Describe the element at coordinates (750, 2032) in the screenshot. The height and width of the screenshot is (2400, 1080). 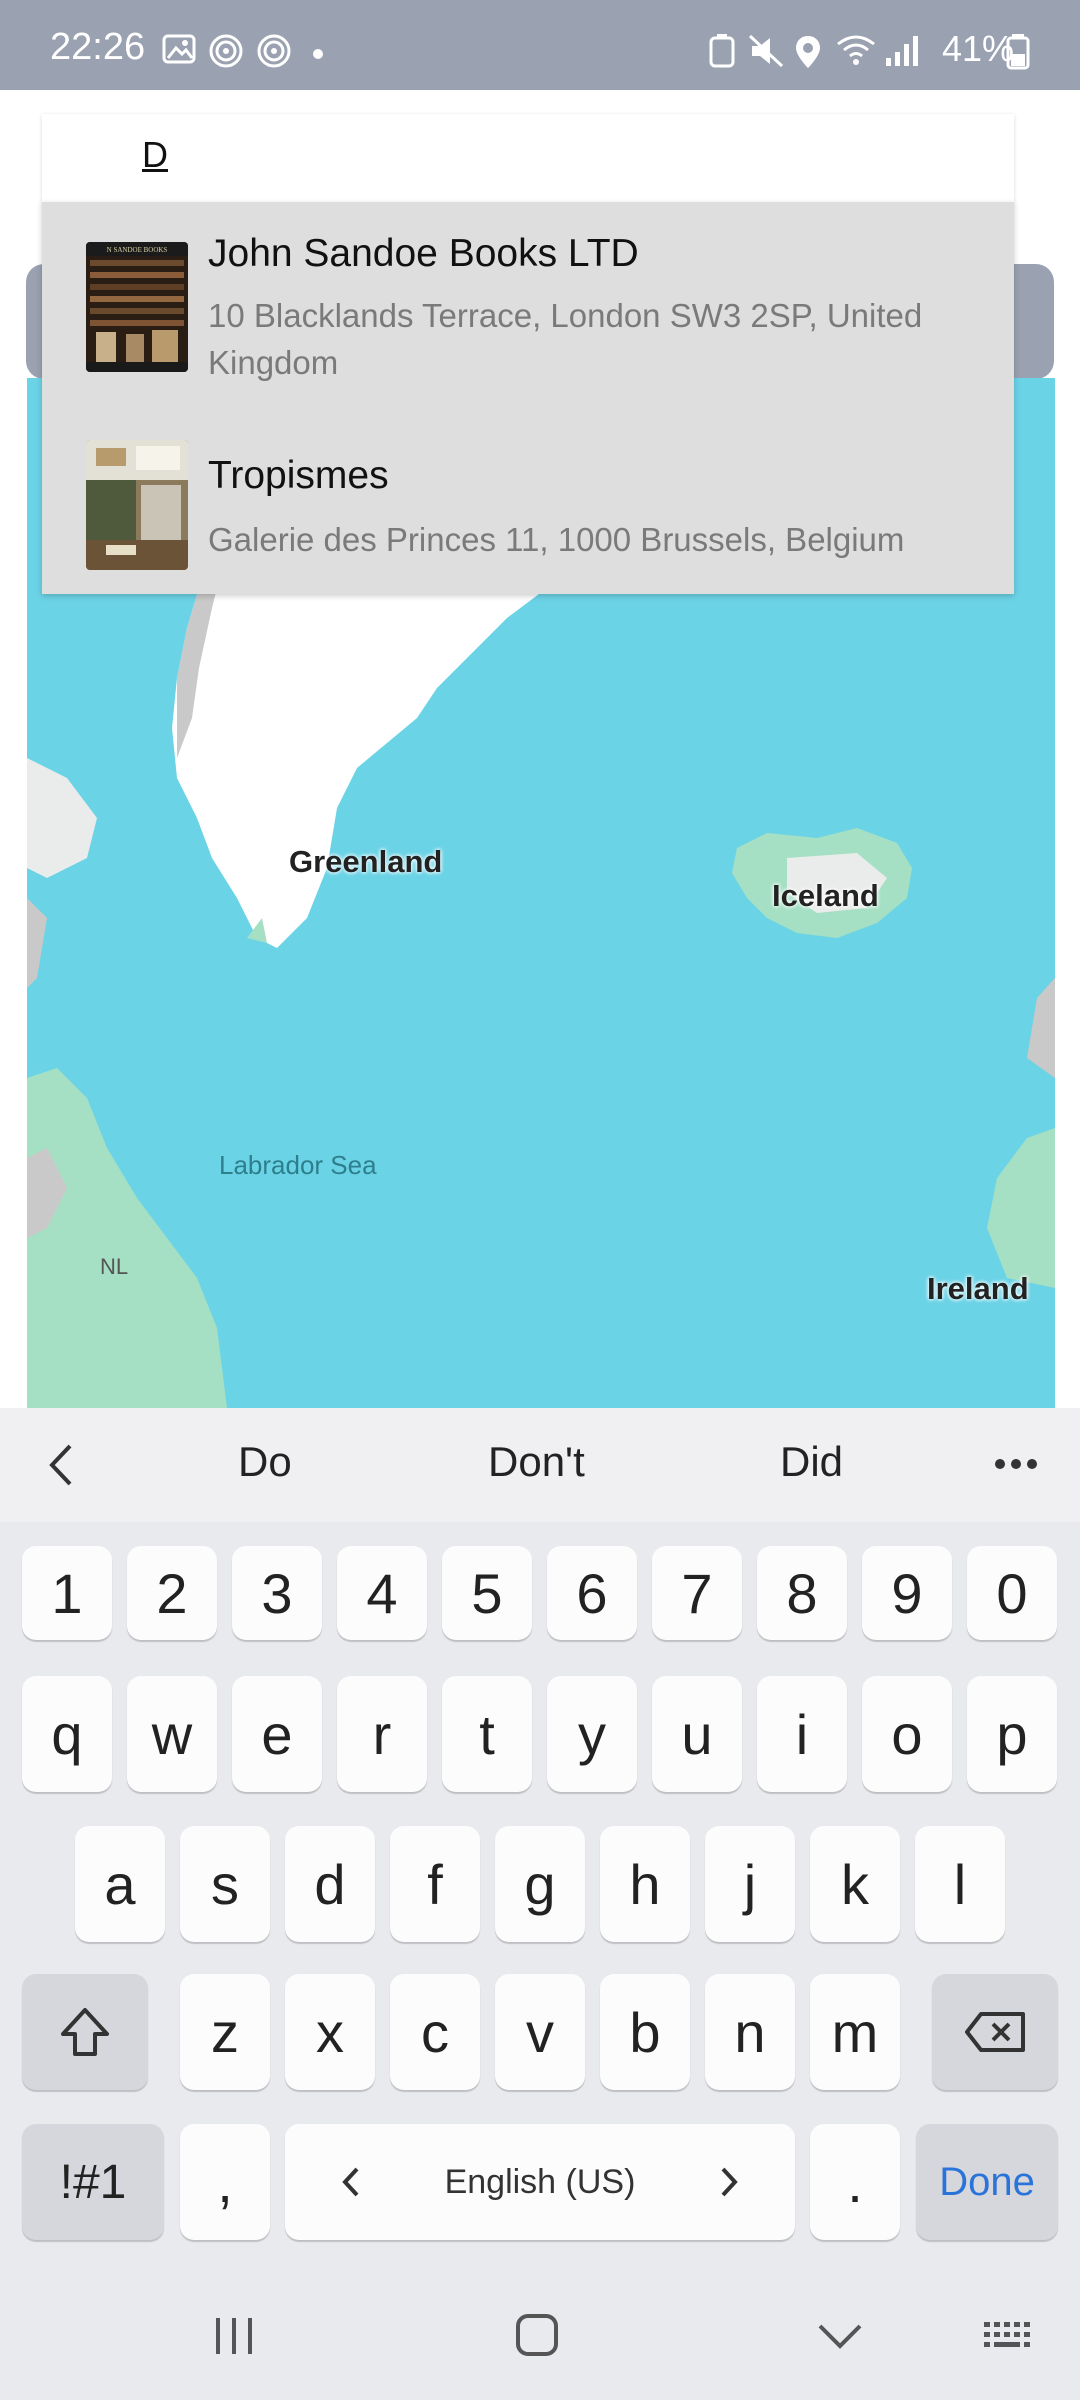
I see `key-n: n` at that location.